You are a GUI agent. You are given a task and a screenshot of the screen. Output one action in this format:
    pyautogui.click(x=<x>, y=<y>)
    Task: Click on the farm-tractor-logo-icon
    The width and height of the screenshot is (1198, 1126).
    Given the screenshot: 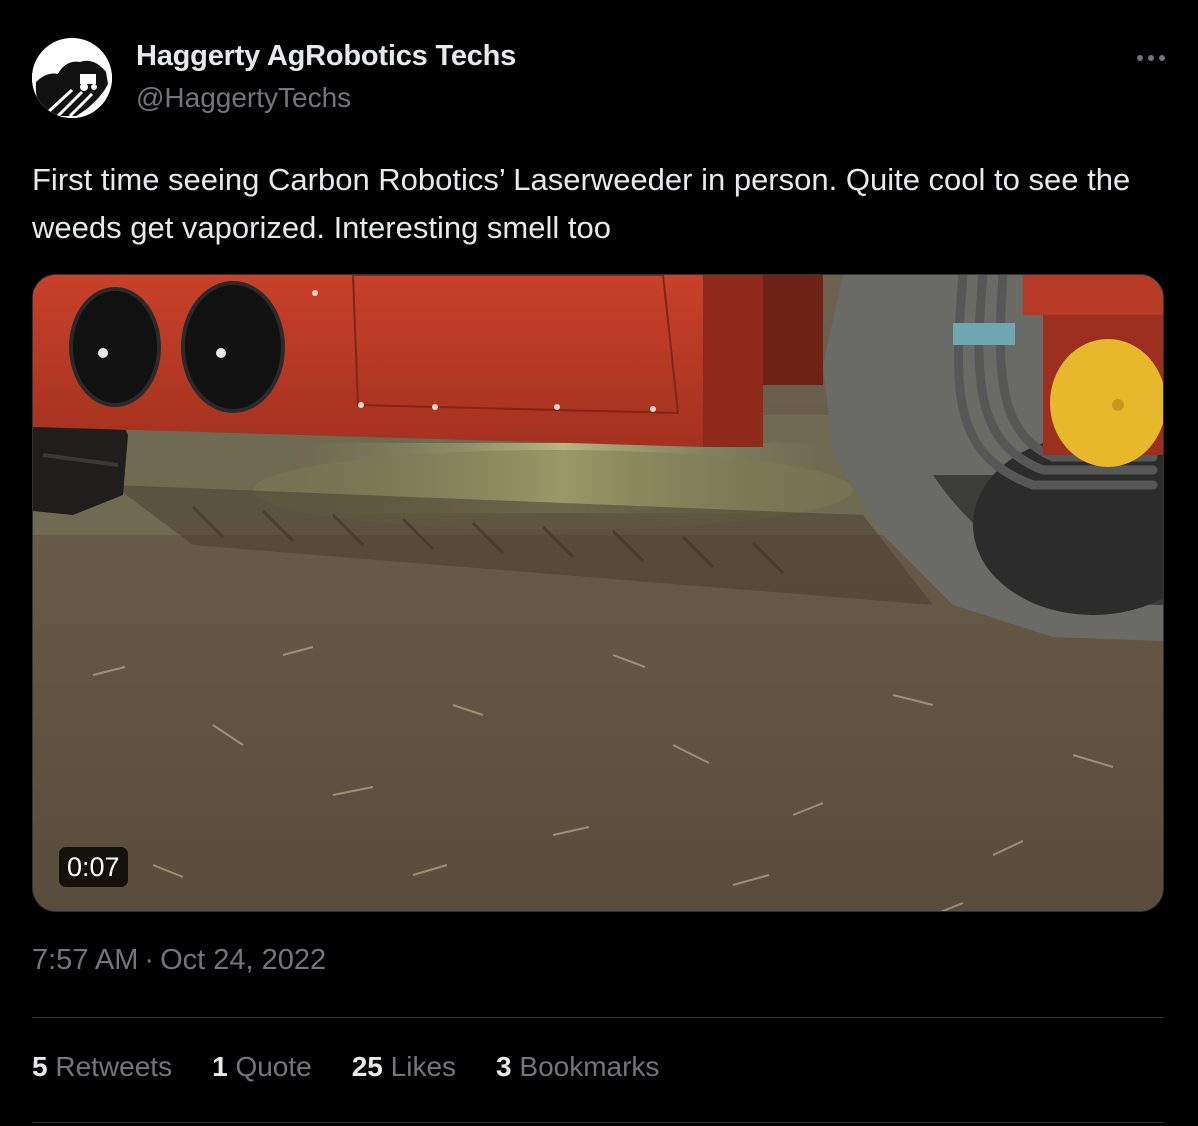 What is the action you would take?
    pyautogui.click(x=72, y=78)
    